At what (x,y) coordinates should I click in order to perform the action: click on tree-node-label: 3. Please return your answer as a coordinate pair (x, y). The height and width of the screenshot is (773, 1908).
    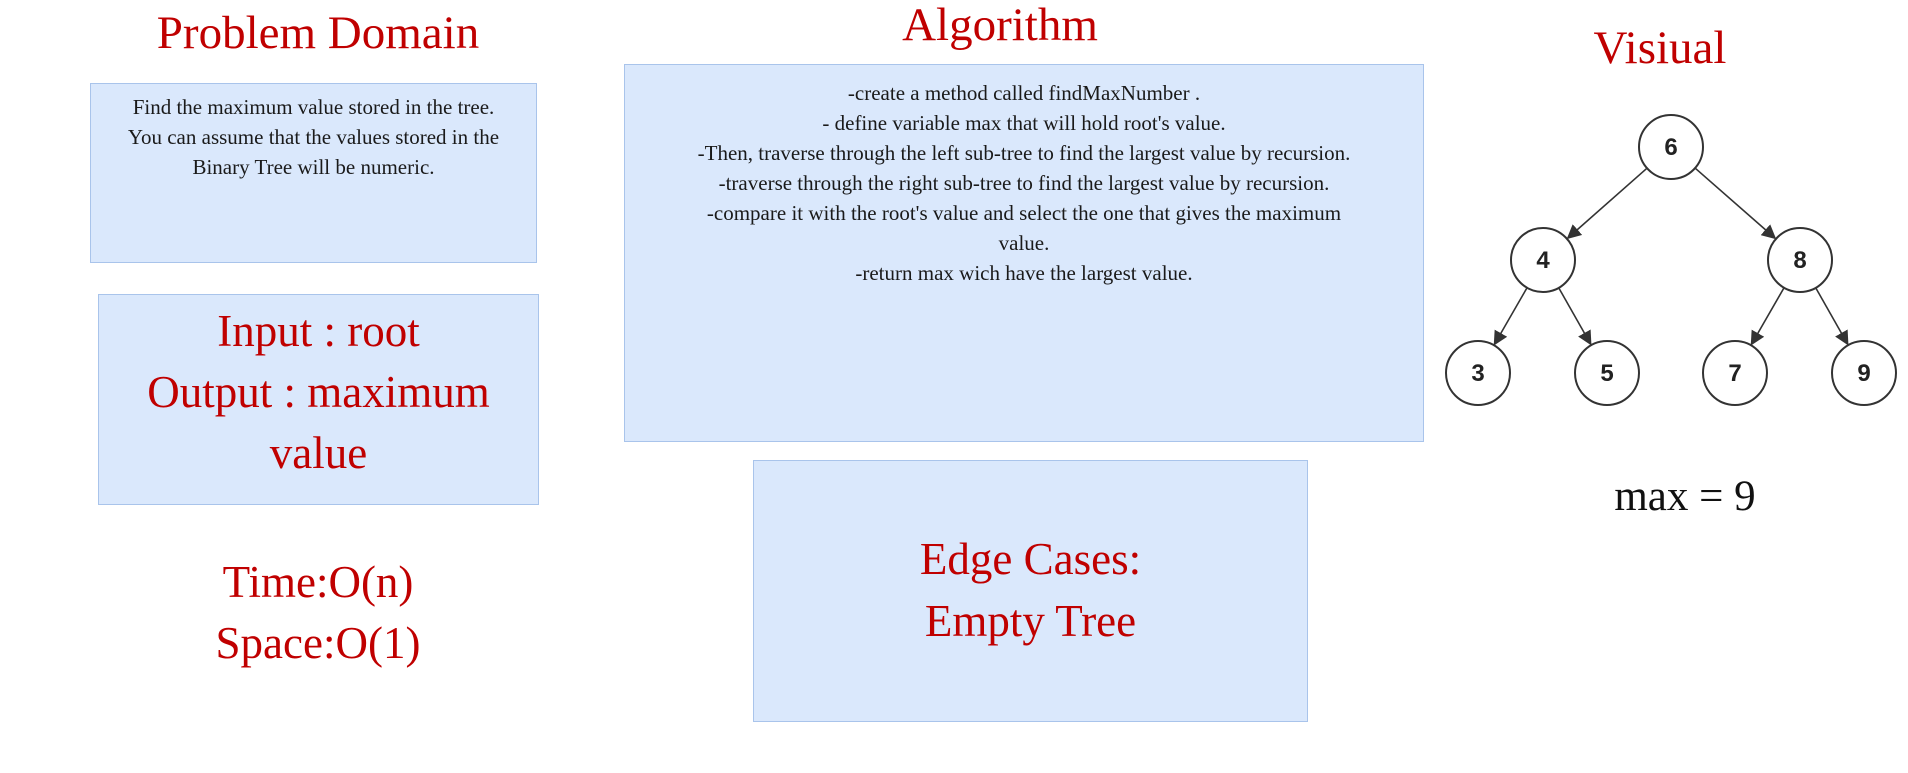
    Looking at the image, I should click on (1477, 373).